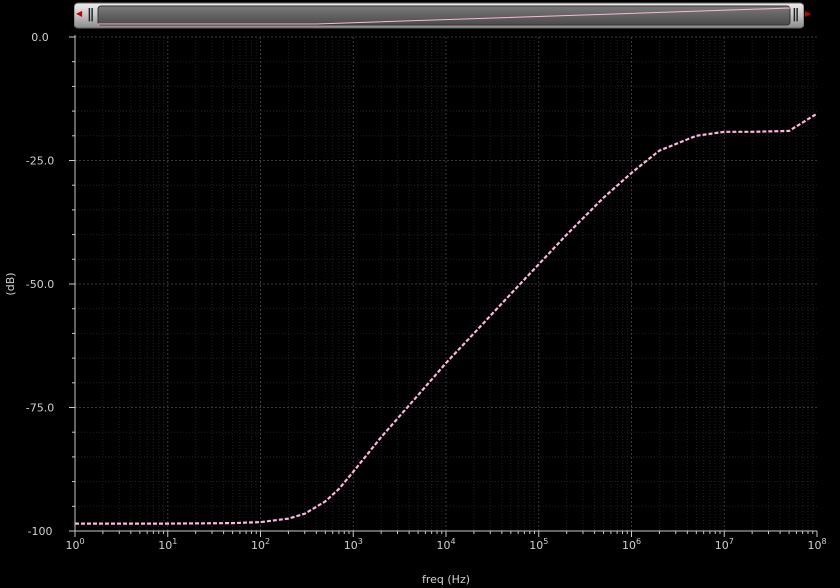 The image size is (840, 588). What do you see at coordinates (353, 544) in the screenshot?
I see `x-tick-label: 103` at bounding box center [353, 544].